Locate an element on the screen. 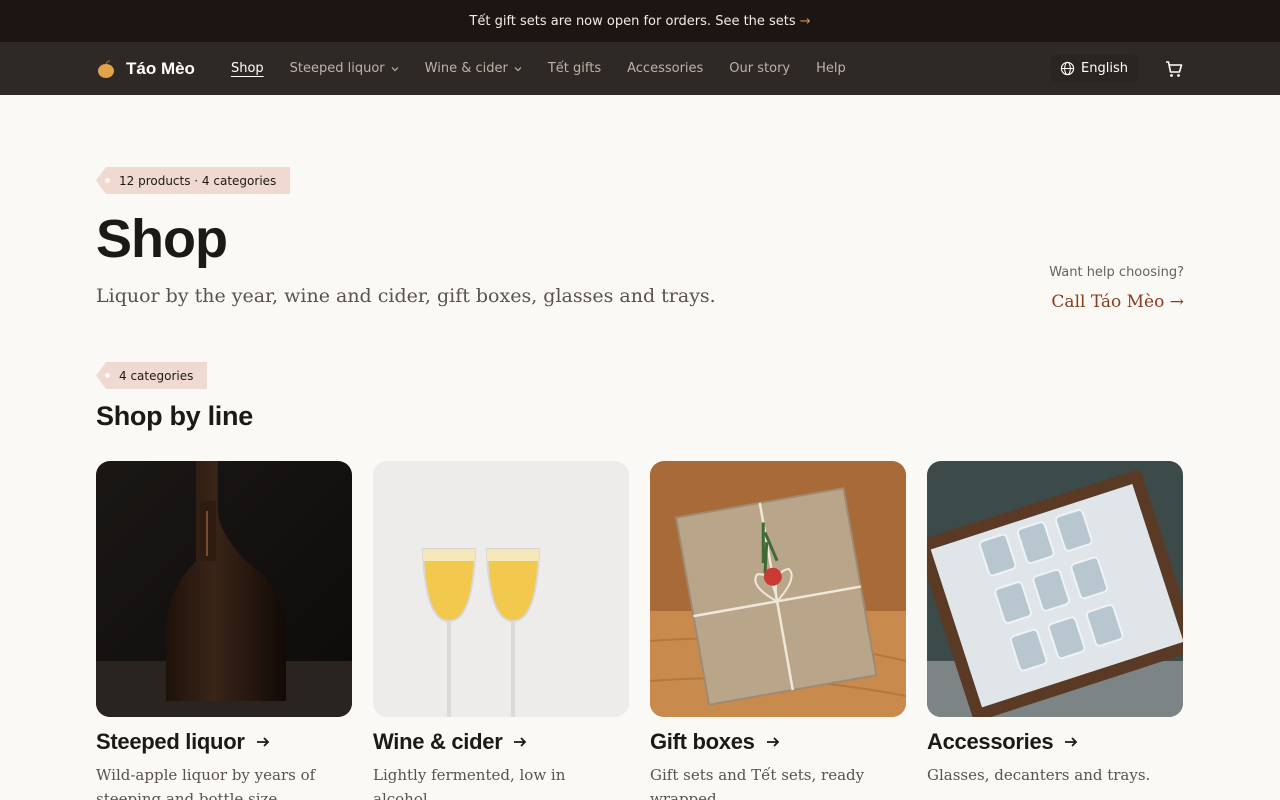 Image resolution: width=1280 pixels, height=800 pixels. nav-item-label: Shop is located at coordinates (247, 68).